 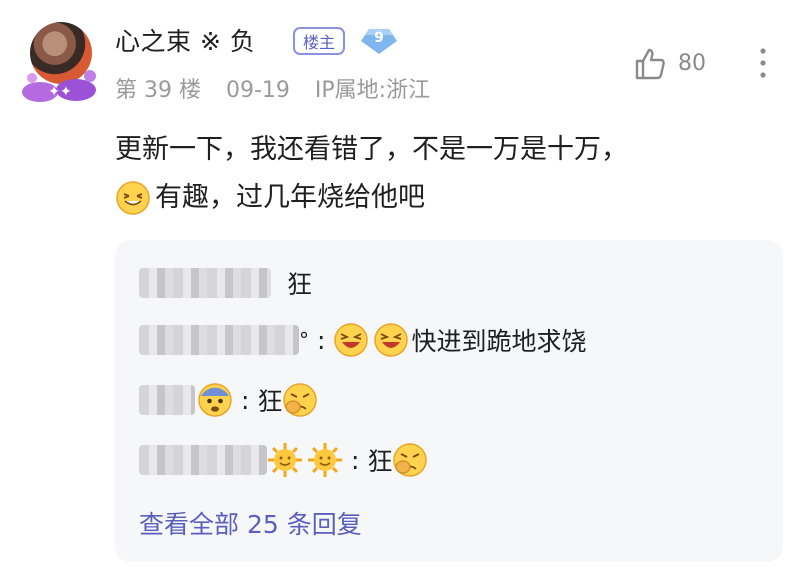 I want to click on like-count: 80, so click(x=692, y=63).